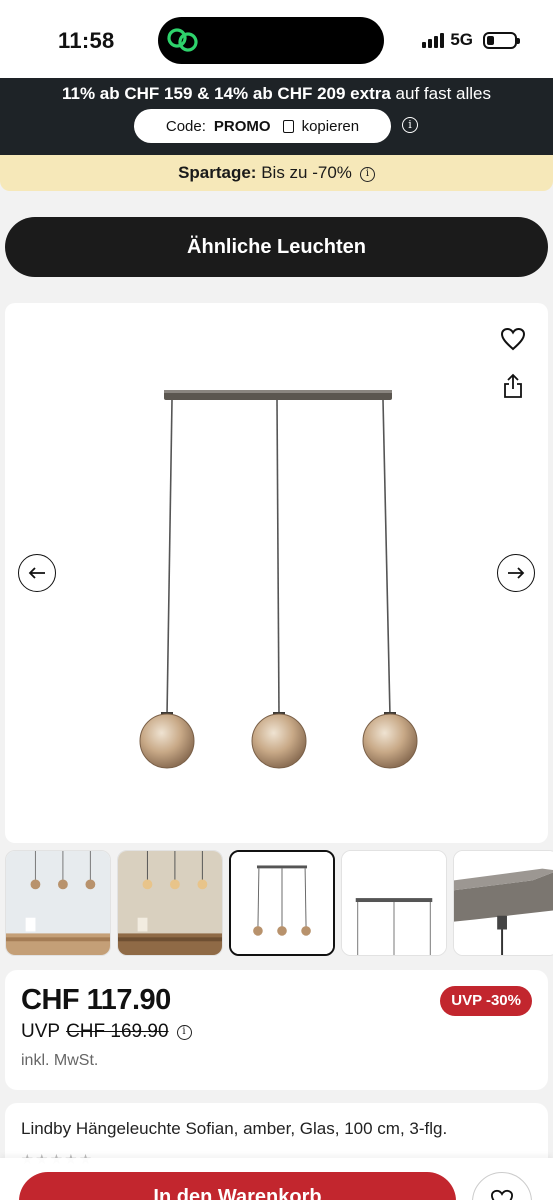  Describe the element at coordinates (461, 39) in the screenshot. I see `network-label: 5G` at that location.